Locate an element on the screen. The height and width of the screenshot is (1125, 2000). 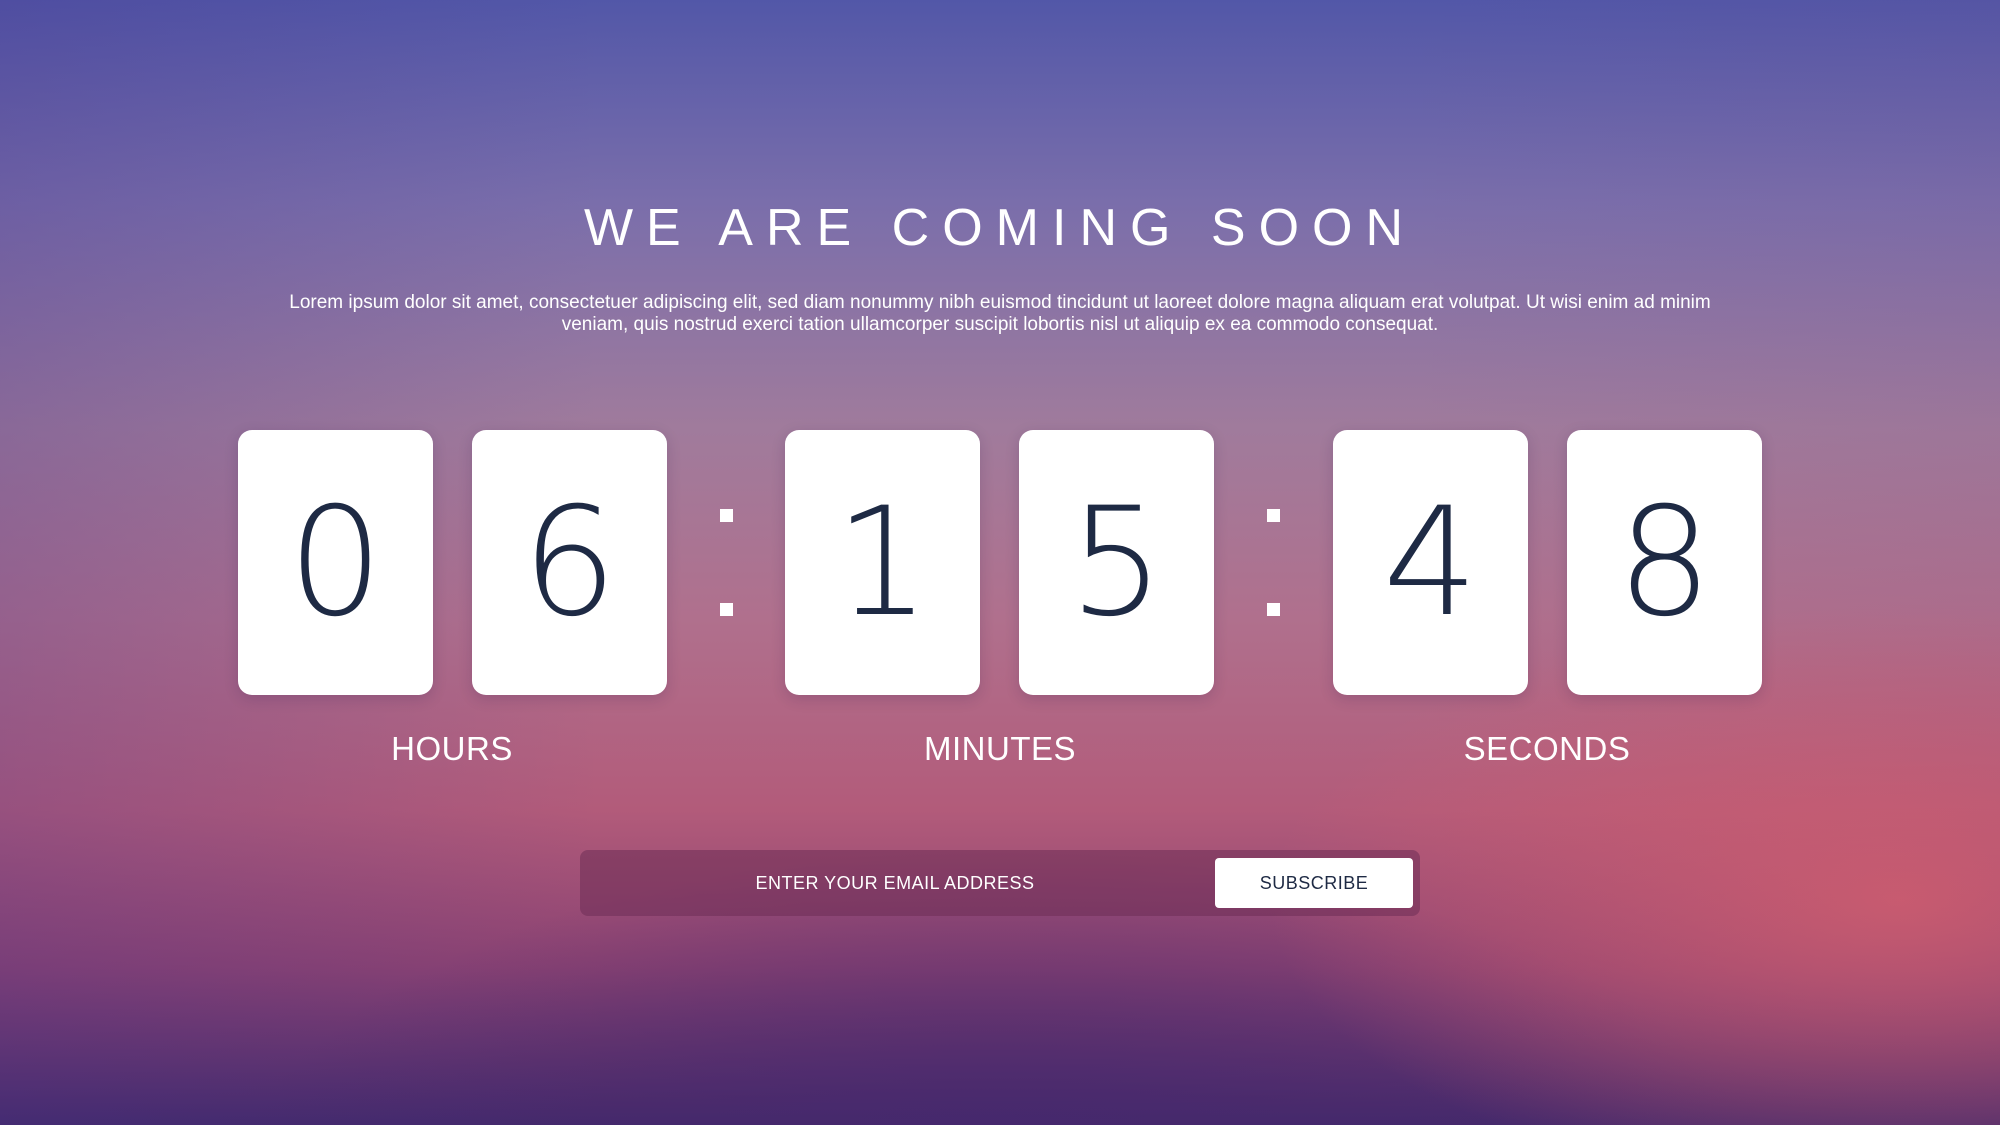
seconds-ones-digit: 8 is located at coordinates (1664, 562).